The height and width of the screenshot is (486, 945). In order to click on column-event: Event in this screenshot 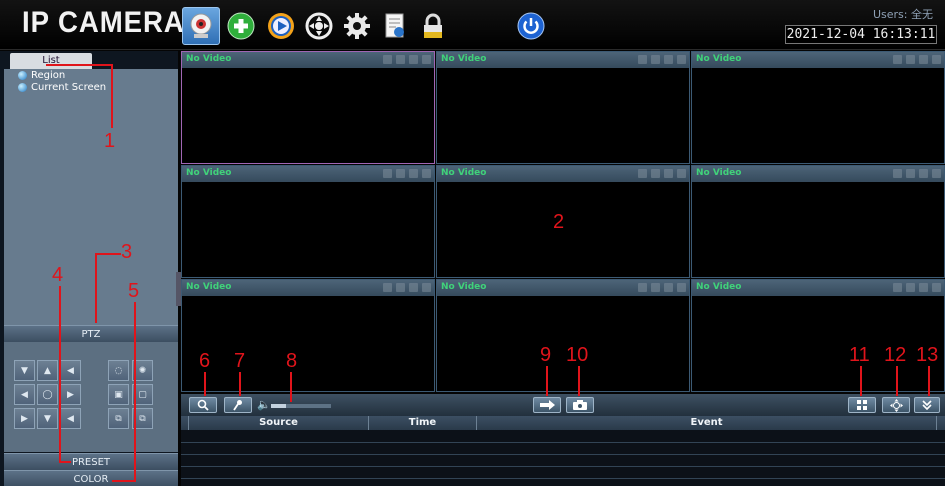, I will do `click(707, 423)`.